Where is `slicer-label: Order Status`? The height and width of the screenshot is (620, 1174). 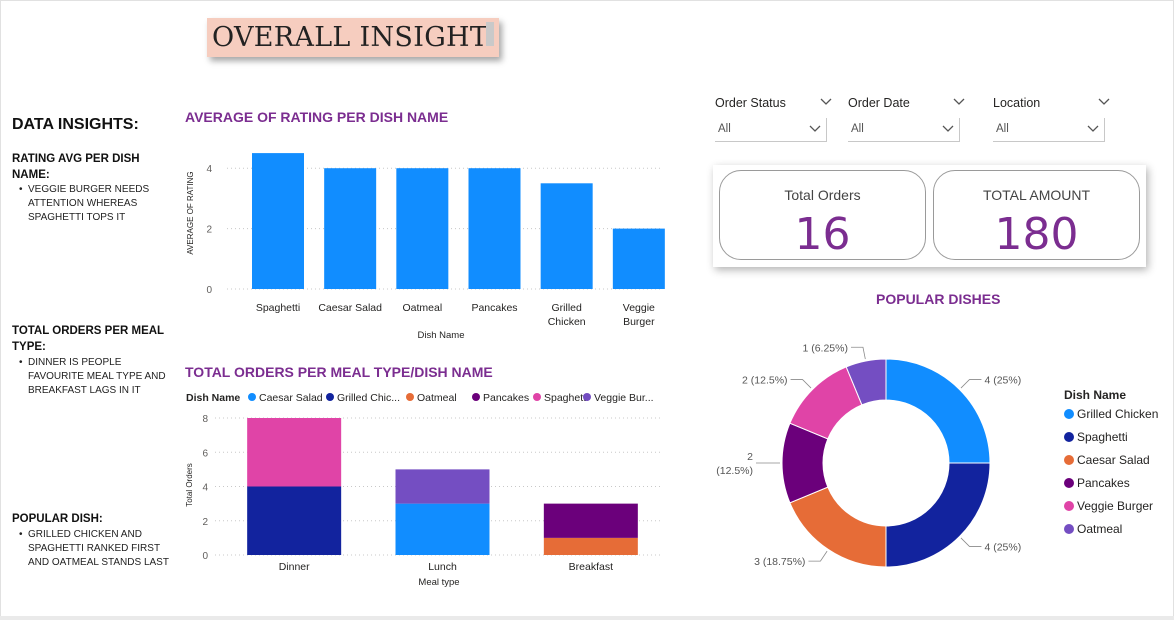 slicer-label: Order Status is located at coordinates (750, 103).